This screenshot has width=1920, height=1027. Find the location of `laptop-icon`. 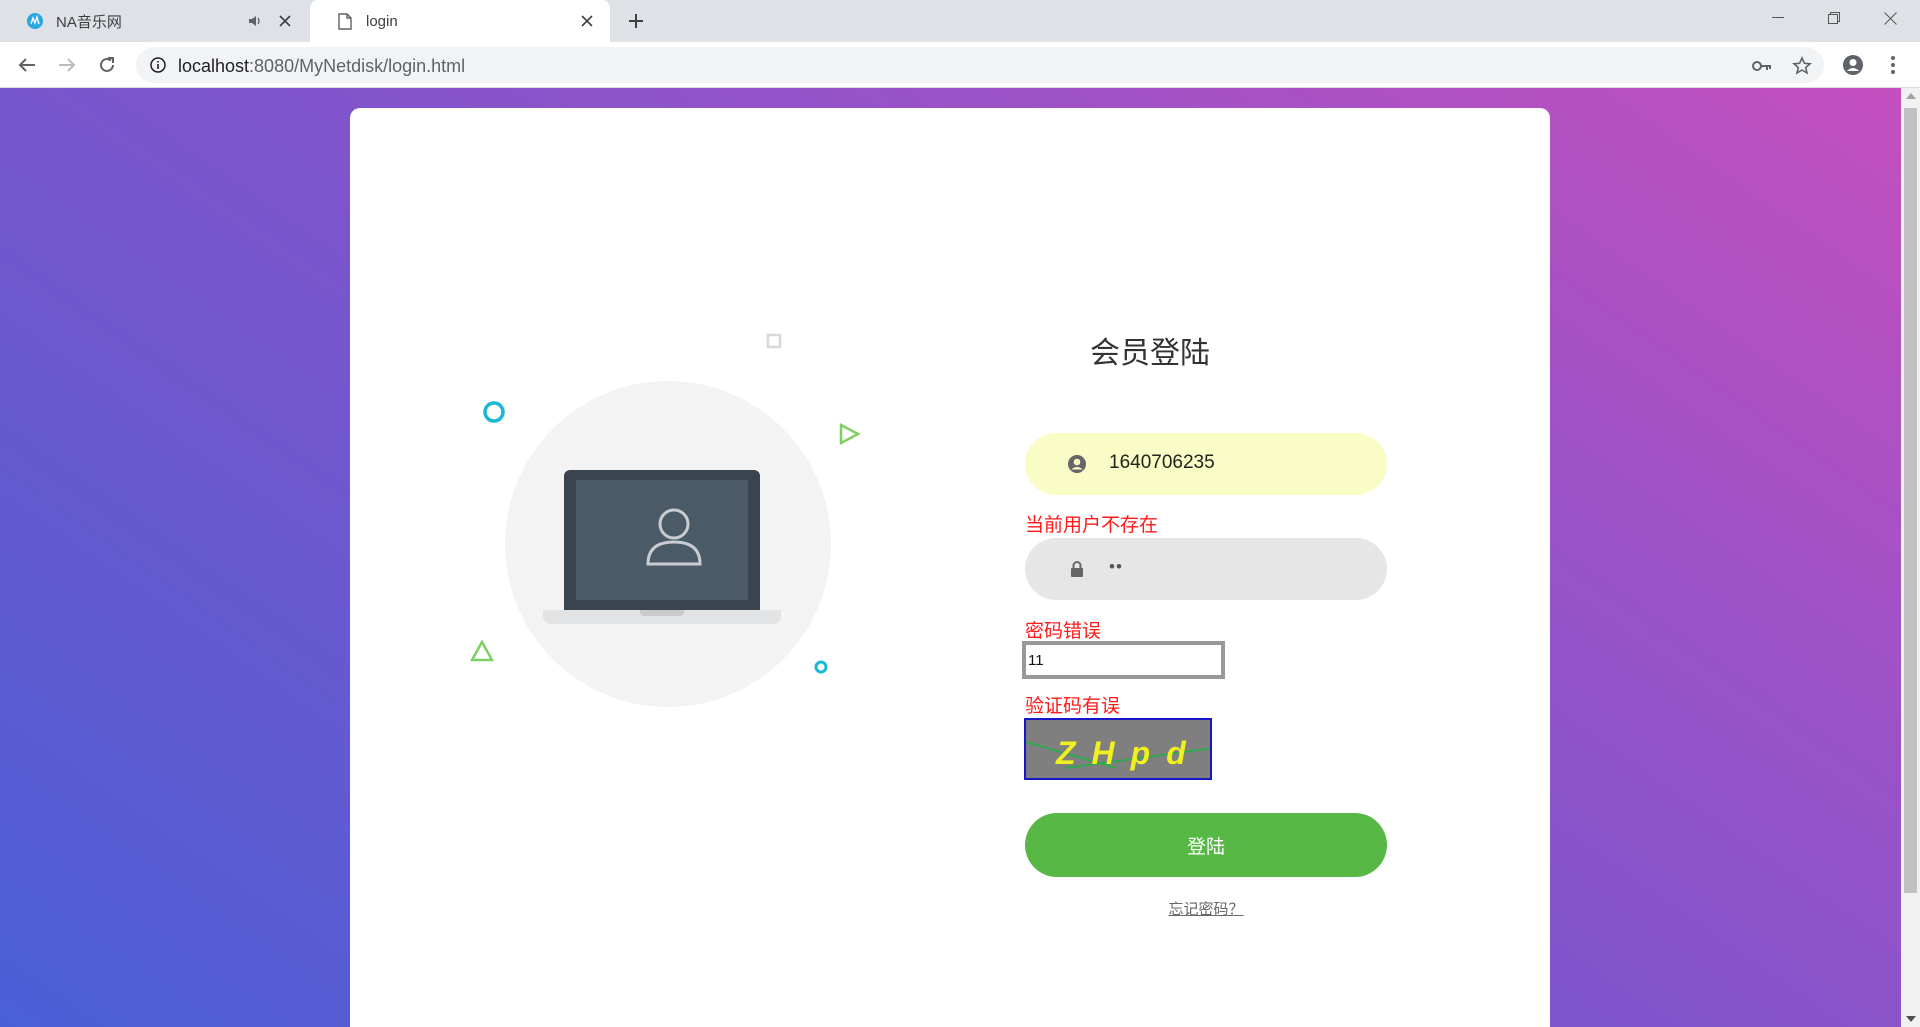

laptop-icon is located at coordinates (662, 540).